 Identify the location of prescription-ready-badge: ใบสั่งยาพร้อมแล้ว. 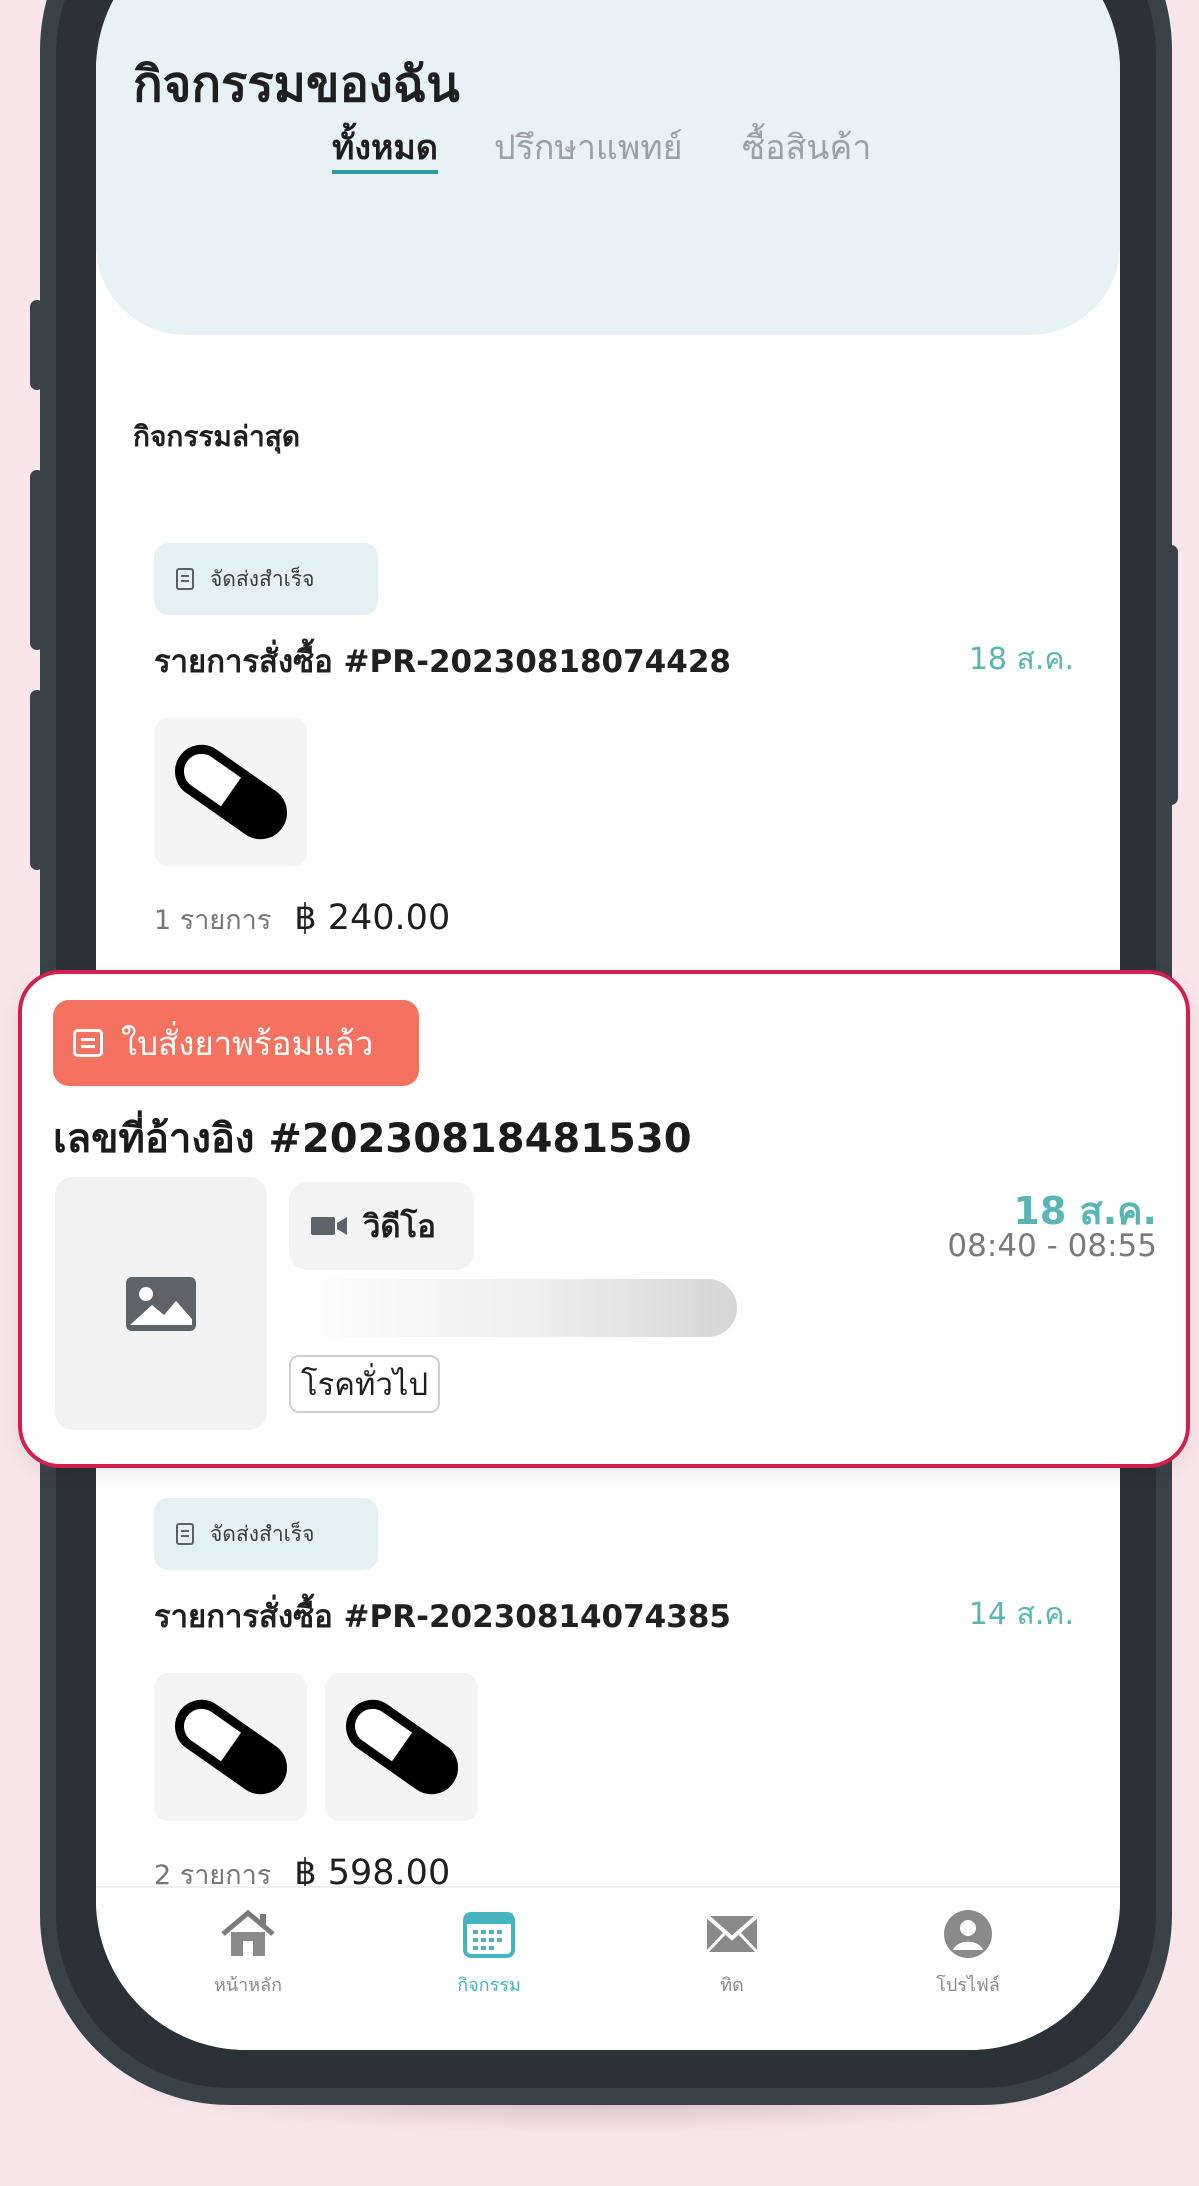
(236, 1043).